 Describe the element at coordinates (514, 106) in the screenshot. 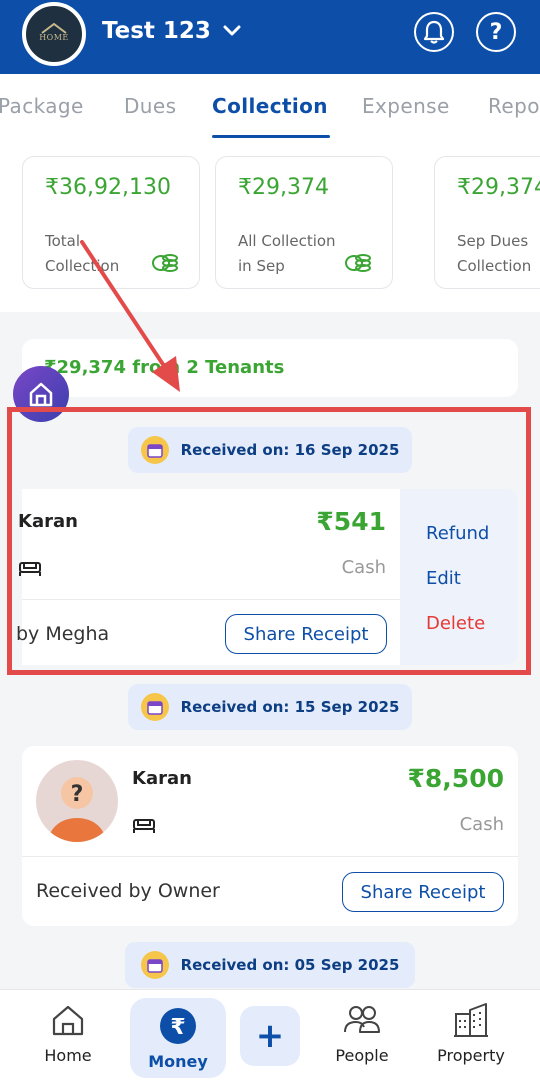

I see `tab-reports: Repo` at that location.